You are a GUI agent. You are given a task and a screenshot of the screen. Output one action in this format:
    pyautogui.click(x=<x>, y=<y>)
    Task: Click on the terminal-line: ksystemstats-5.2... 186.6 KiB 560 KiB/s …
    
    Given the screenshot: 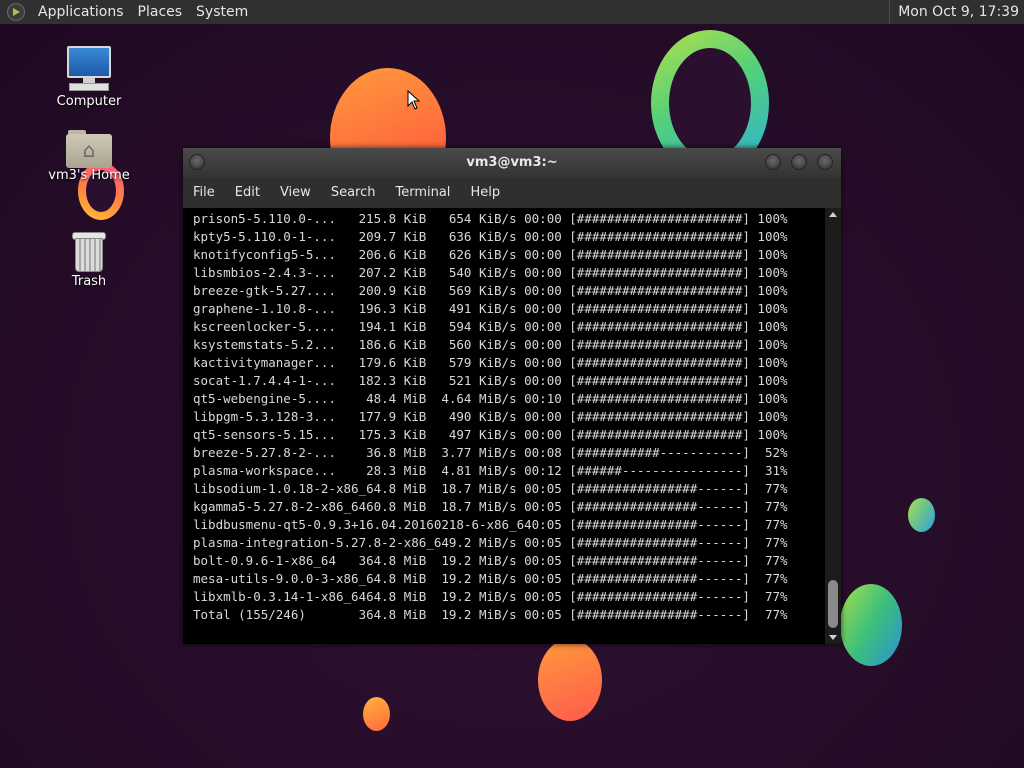 What is the action you would take?
    pyautogui.click(x=490, y=344)
    